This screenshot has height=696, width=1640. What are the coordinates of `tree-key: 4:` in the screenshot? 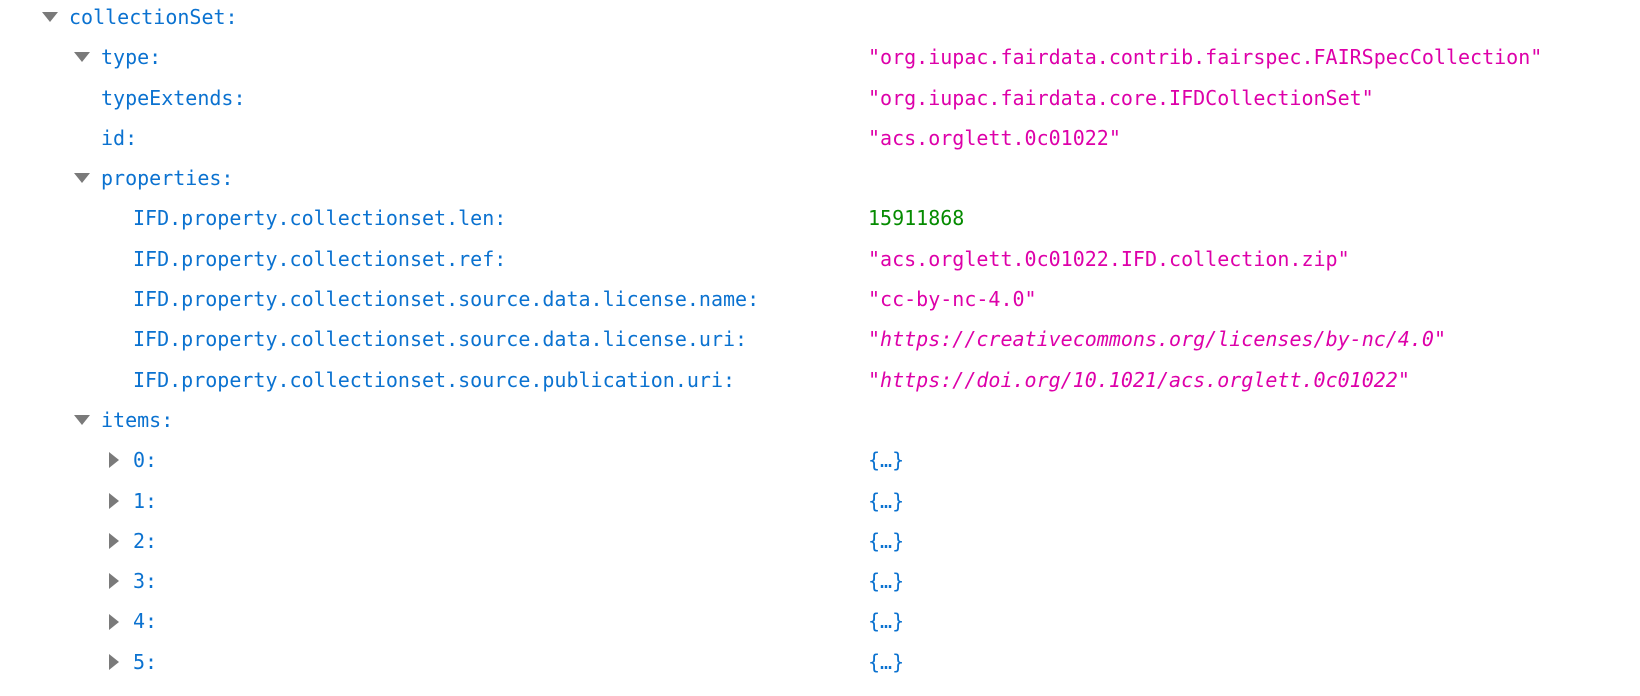 It's located at (145, 621).